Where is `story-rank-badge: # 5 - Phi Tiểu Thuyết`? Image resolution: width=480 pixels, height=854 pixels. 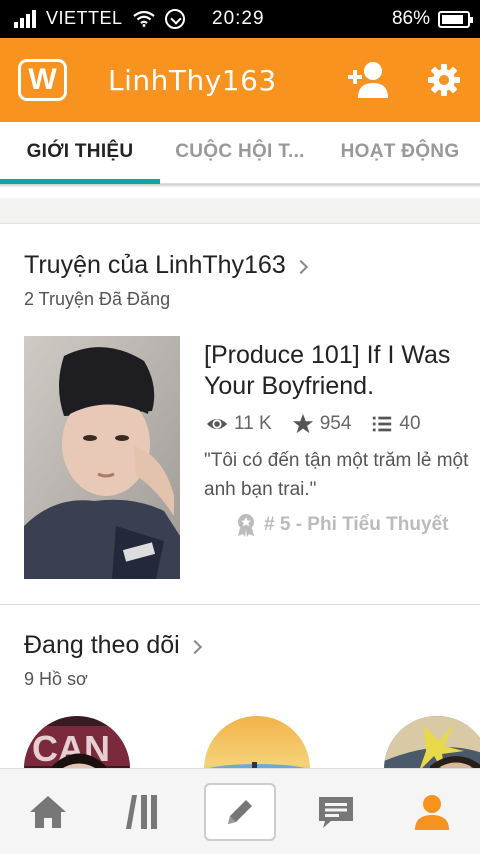 story-rank-badge: # 5 - Phi Tiểu Thuyết is located at coordinates (342, 525).